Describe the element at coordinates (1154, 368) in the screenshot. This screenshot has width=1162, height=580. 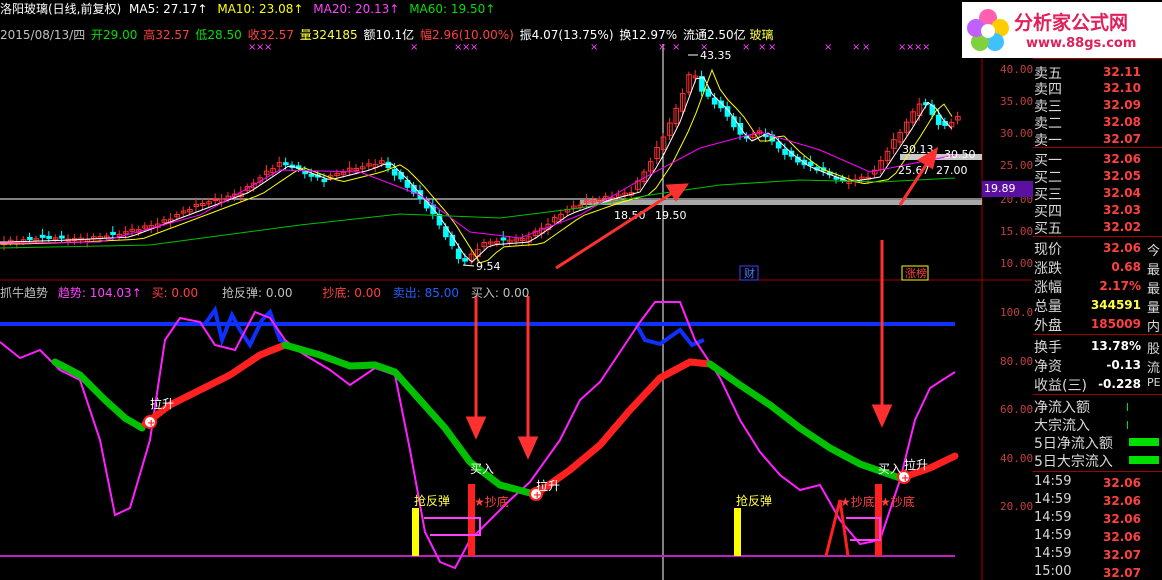
I see `stat-extra: 流` at that location.